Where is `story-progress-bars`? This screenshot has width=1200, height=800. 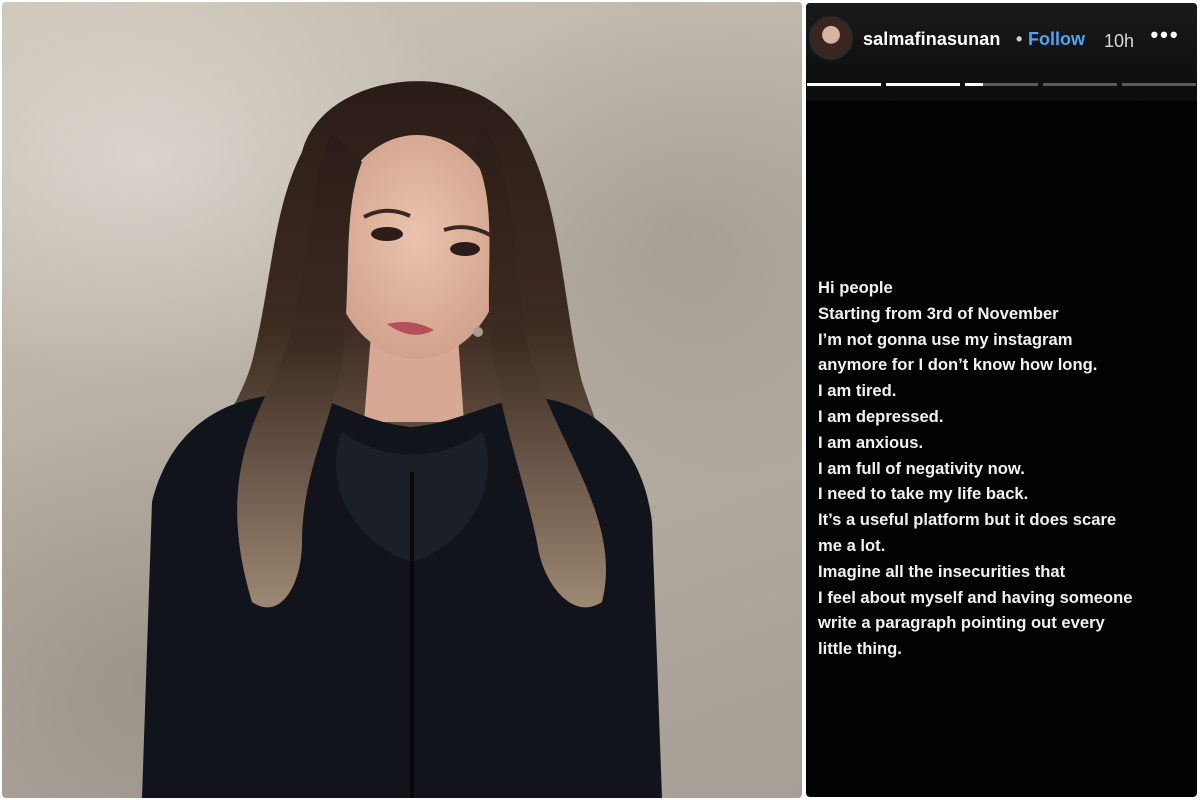
story-progress-bars is located at coordinates (1001, 84).